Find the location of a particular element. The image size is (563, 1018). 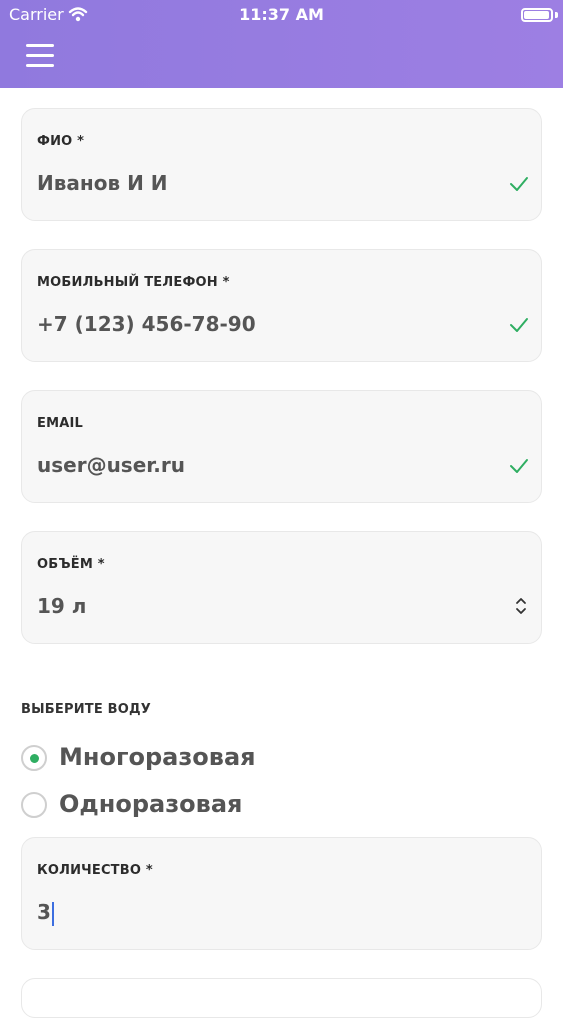

battery-icon is located at coordinates (537, 15).